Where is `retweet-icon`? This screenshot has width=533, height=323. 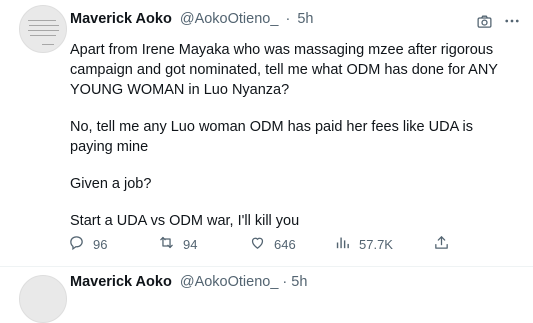
retweet-icon is located at coordinates (166, 244).